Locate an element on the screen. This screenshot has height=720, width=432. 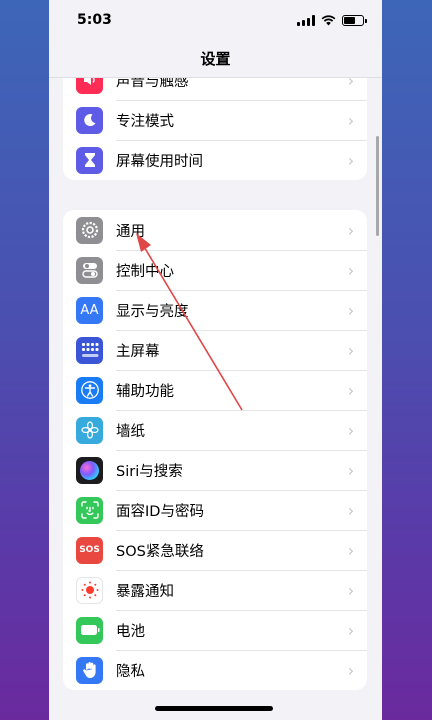
home-indicator is located at coordinates (214, 708).